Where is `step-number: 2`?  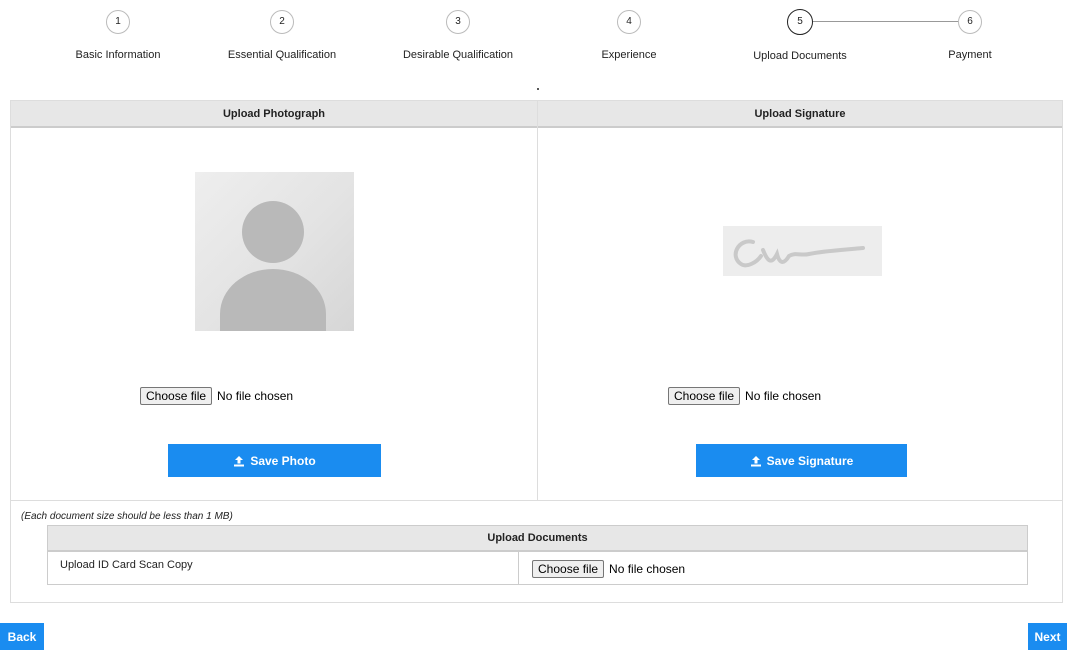
step-number: 2 is located at coordinates (282, 22).